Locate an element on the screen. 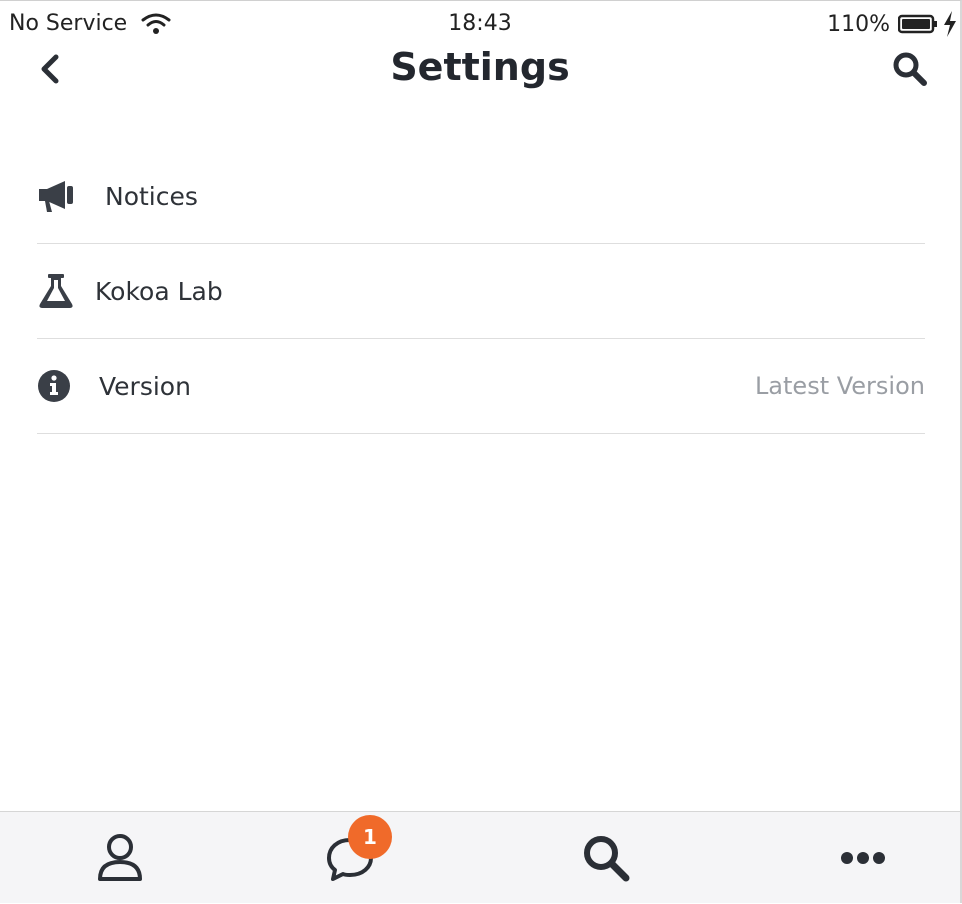 This screenshot has width=962, height=904. status-time: 18:43 is located at coordinates (480, 23).